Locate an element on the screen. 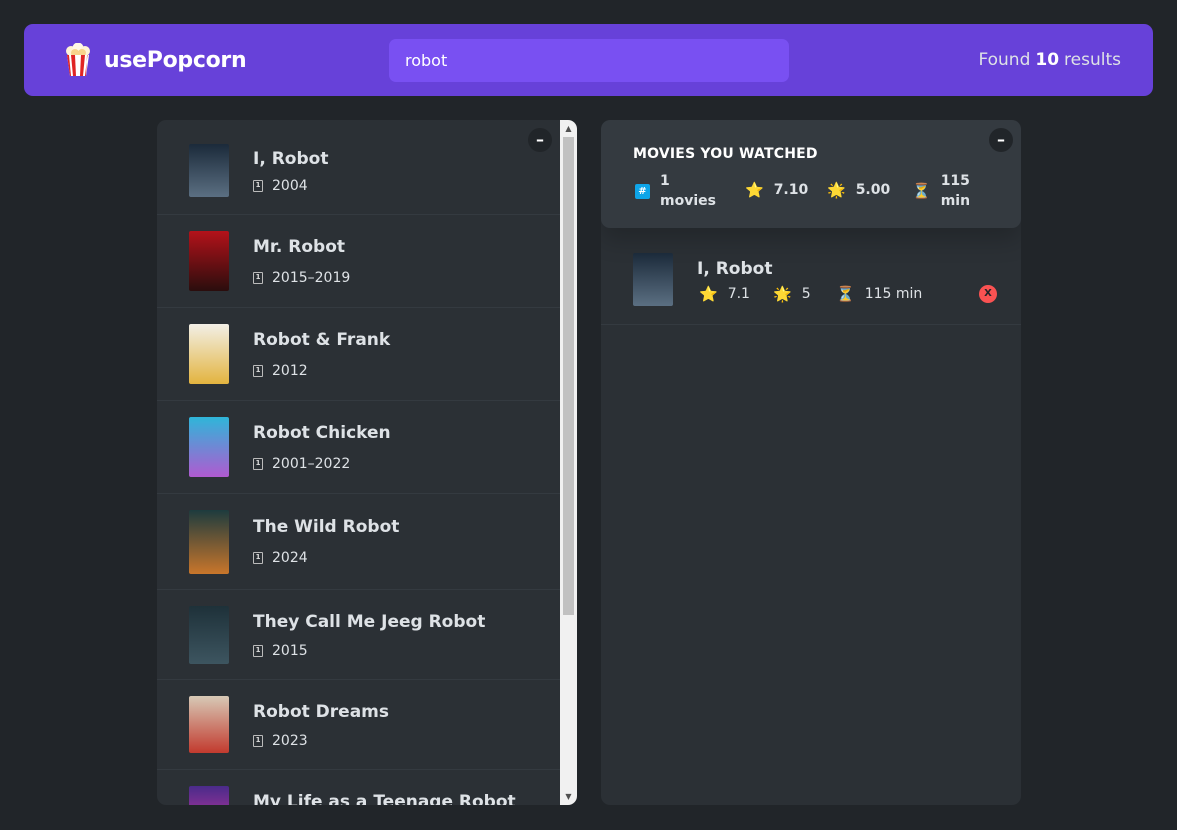 The width and height of the screenshot is (1177, 830). imdb-rating: 7.1 is located at coordinates (738, 294).